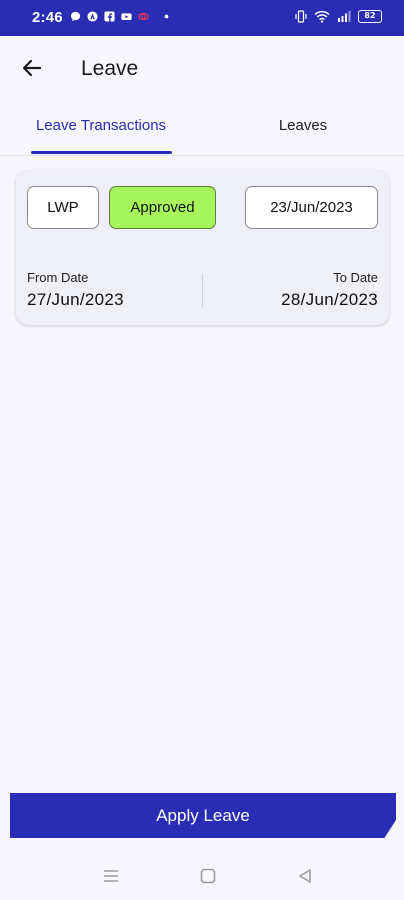 Image resolution: width=404 pixels, height=900 pixels. Describe the element at coordinates (63, 207) in the screenshot. I see `leave-type-chip: LWP` at that location.